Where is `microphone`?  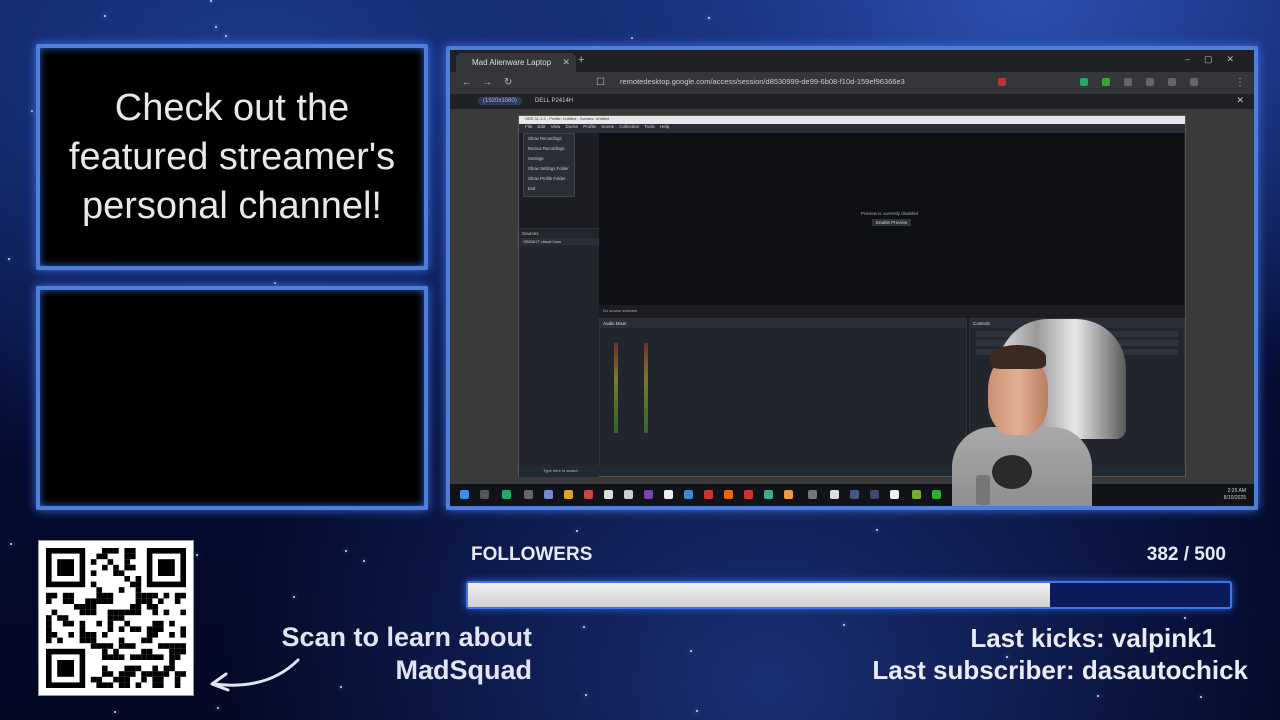
microphone is located at coordinates (983, 490).